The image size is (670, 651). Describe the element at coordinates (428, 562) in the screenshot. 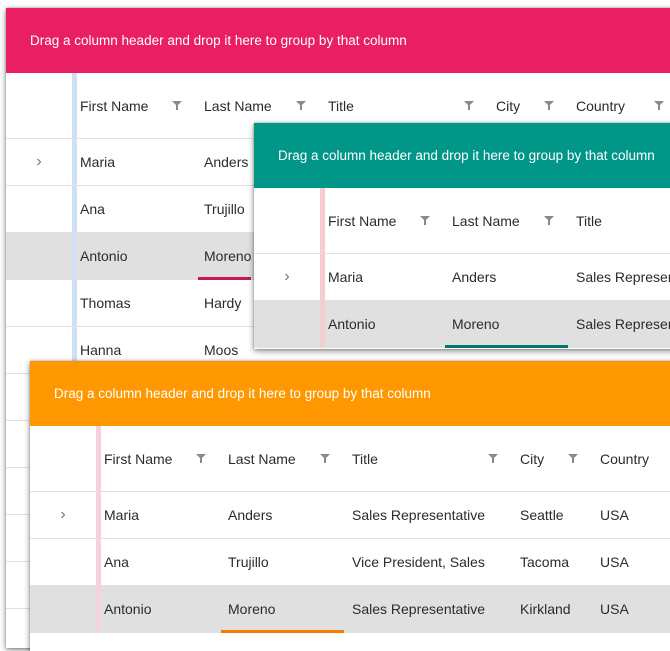

I see `table-cell: Vice President, Sales` at that location.